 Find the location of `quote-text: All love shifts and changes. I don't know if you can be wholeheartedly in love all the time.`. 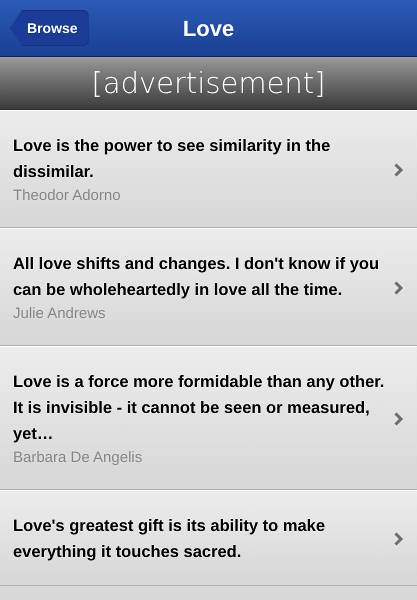

quote-text: All love shifts and changes. I don't know if you can be wholeheartedly in love all the time. is located at coordinates (196, 277).